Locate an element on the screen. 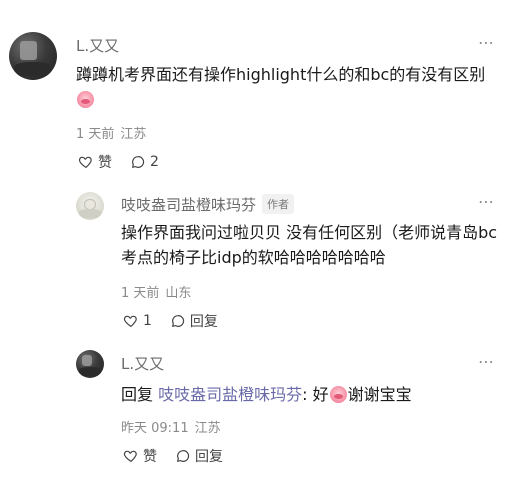 This screenshot has height=489, width=508. reply-prefix: 回复 is located at coordinates (137, 394).